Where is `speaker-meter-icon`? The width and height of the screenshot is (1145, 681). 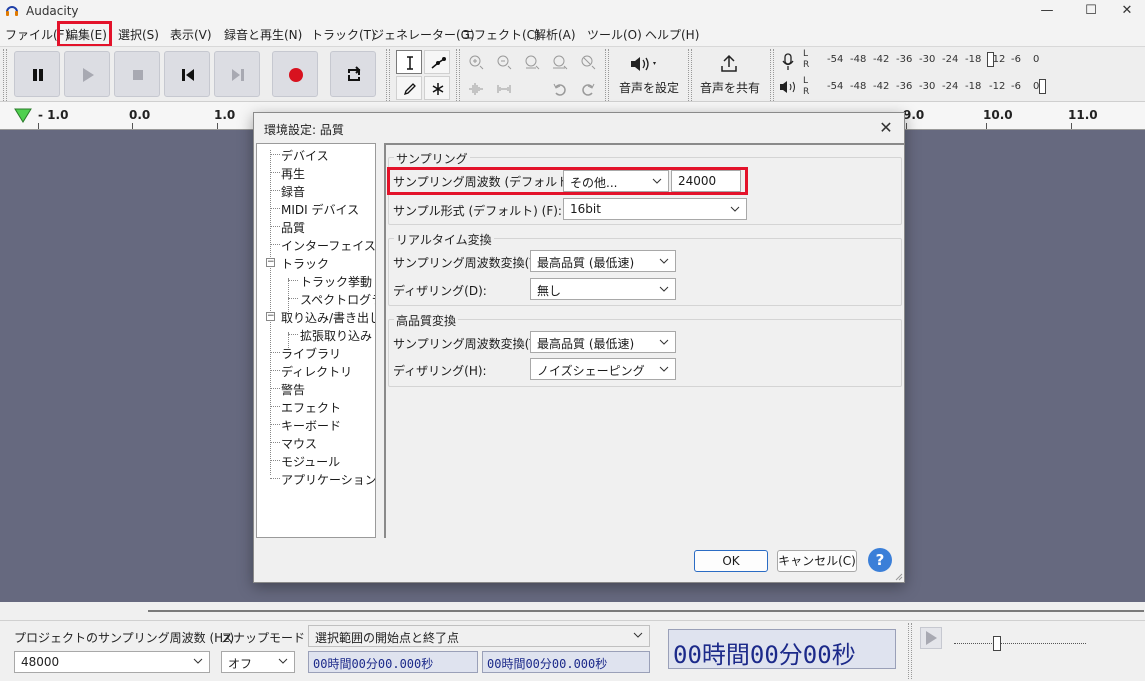 speaker-meter-icon is located at coordinates (789, 87).